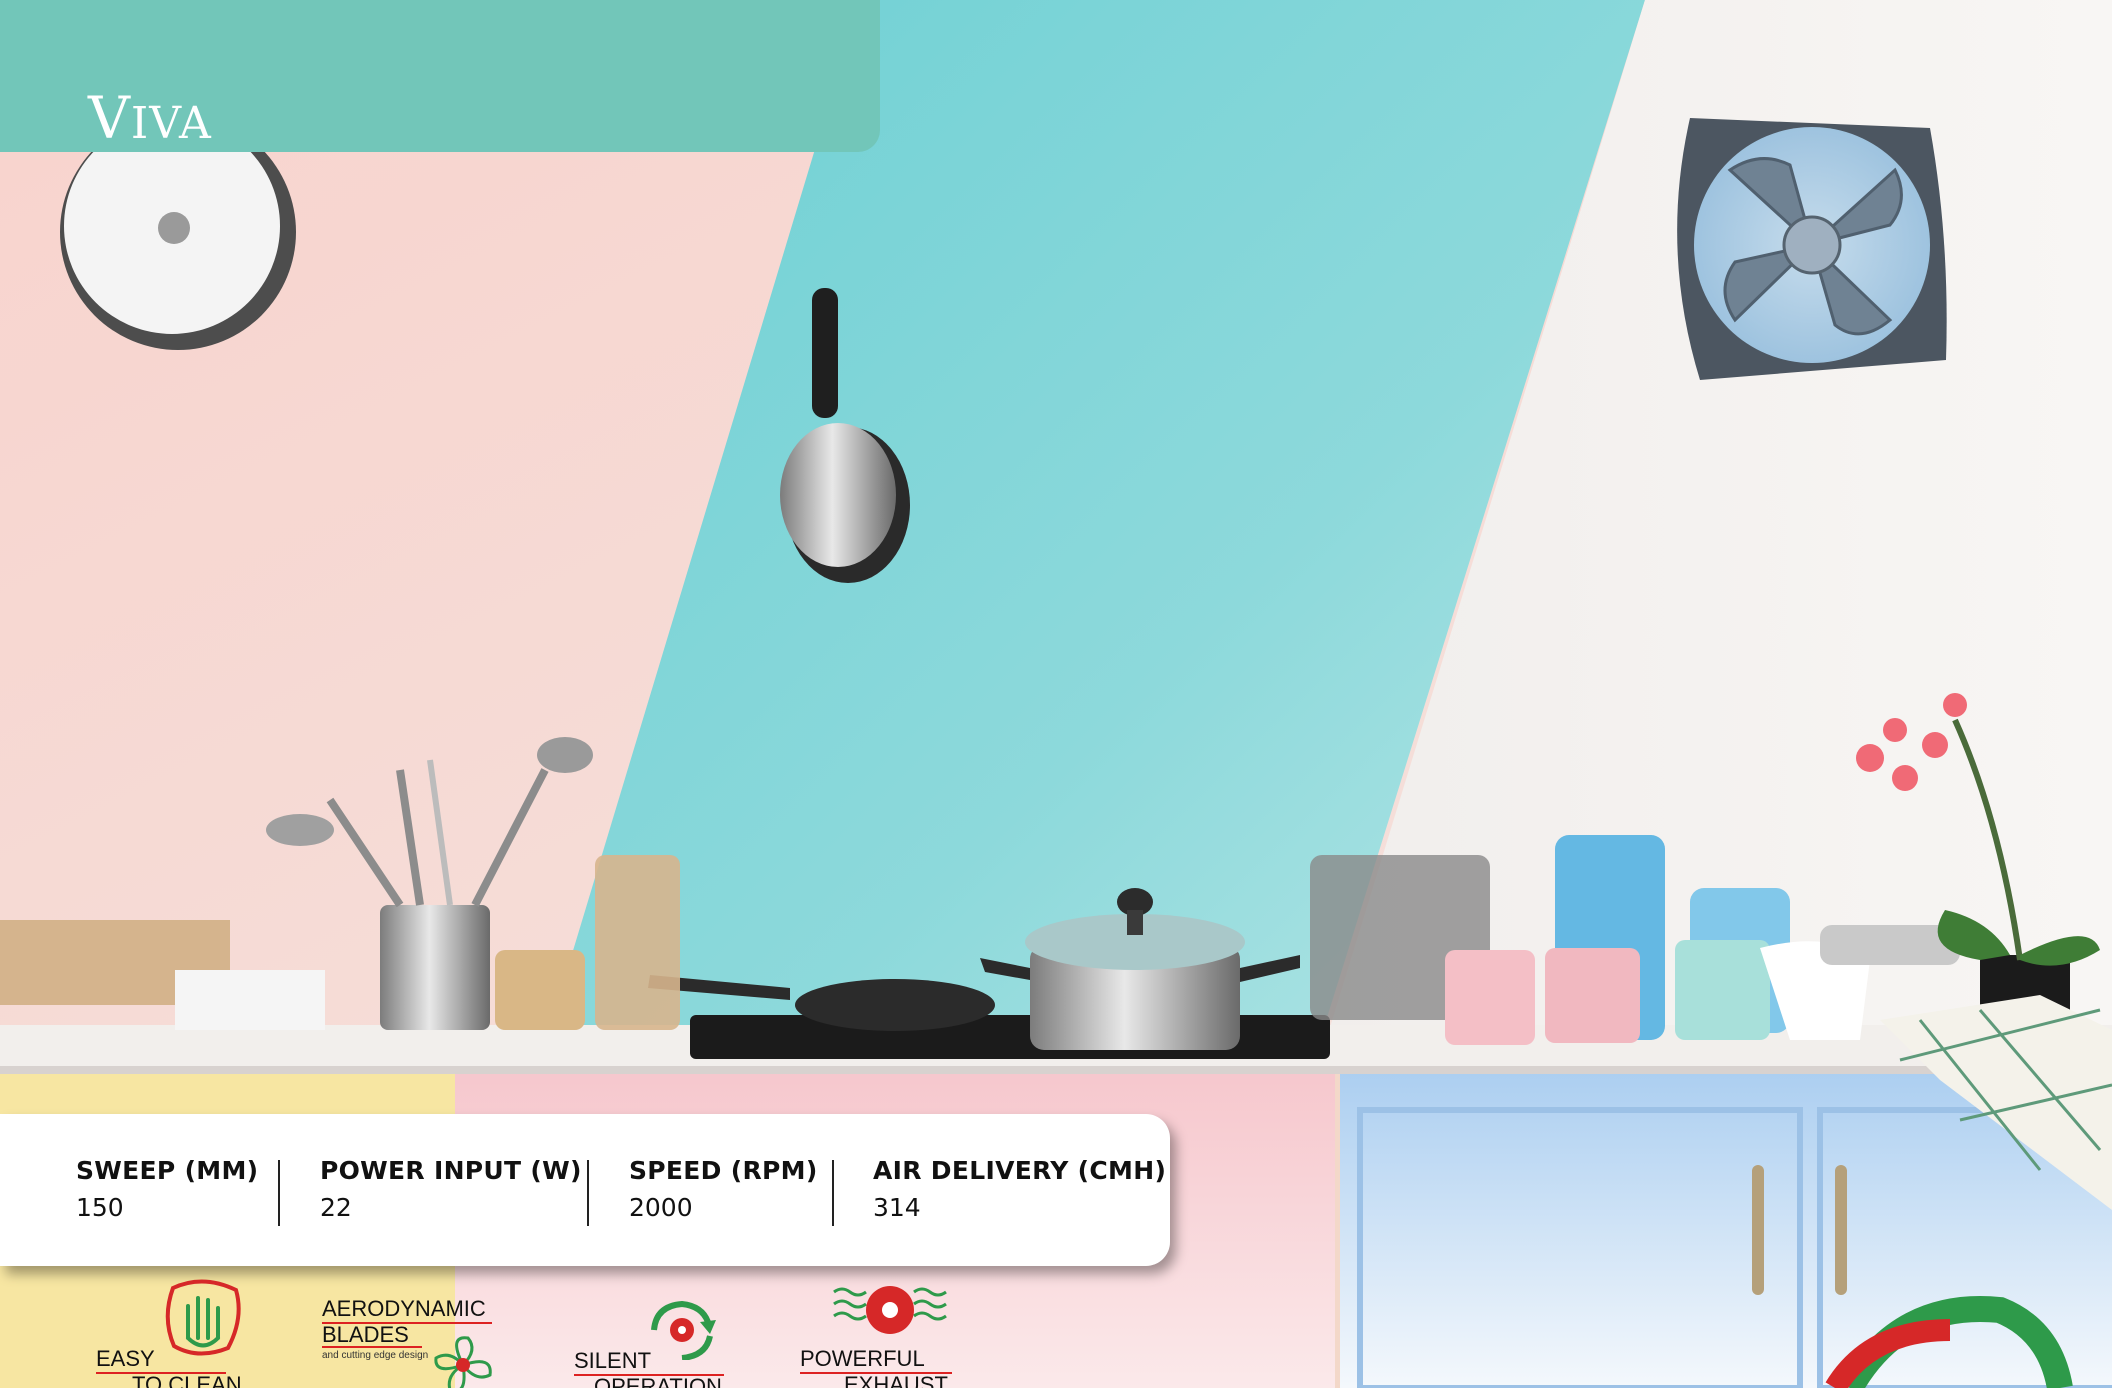  Describe the element at coordinates (404, 1308) in the screenshot. I see `feature-aero-line1: AERODYNAMIC` at that location.